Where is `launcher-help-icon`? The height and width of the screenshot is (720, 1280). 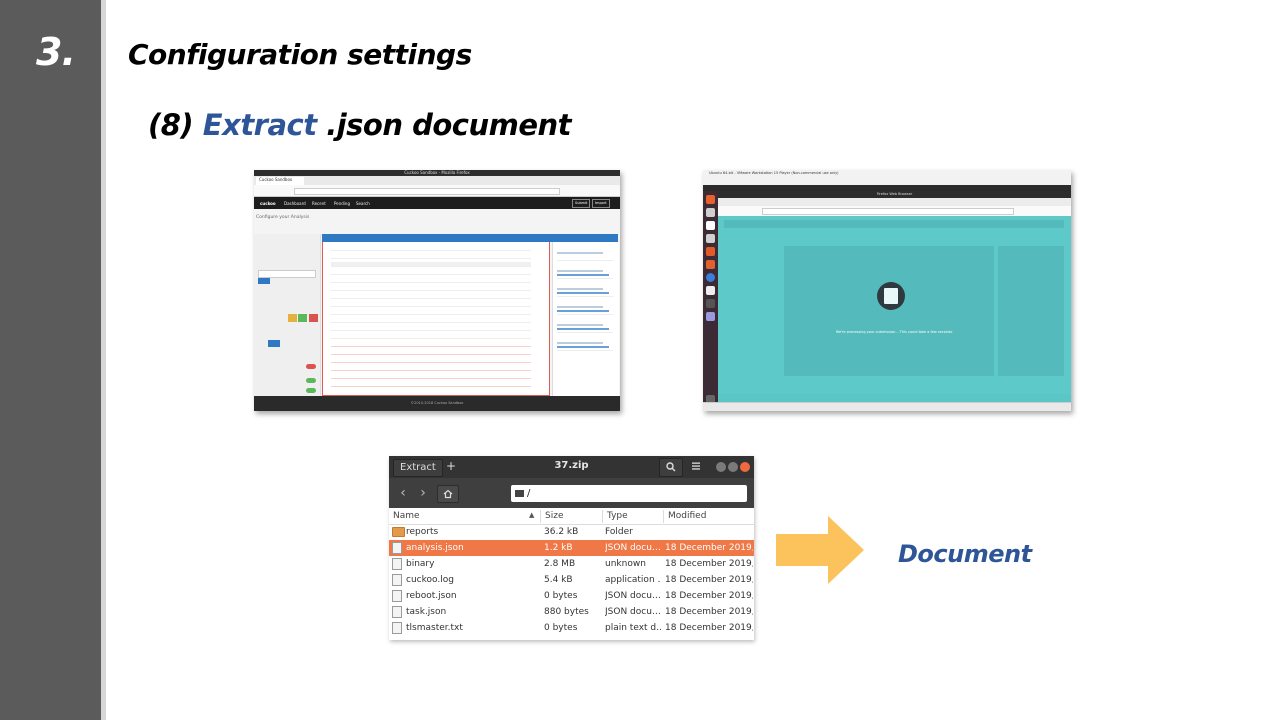 launcher-help-icon is located at coordinates (710, 277).